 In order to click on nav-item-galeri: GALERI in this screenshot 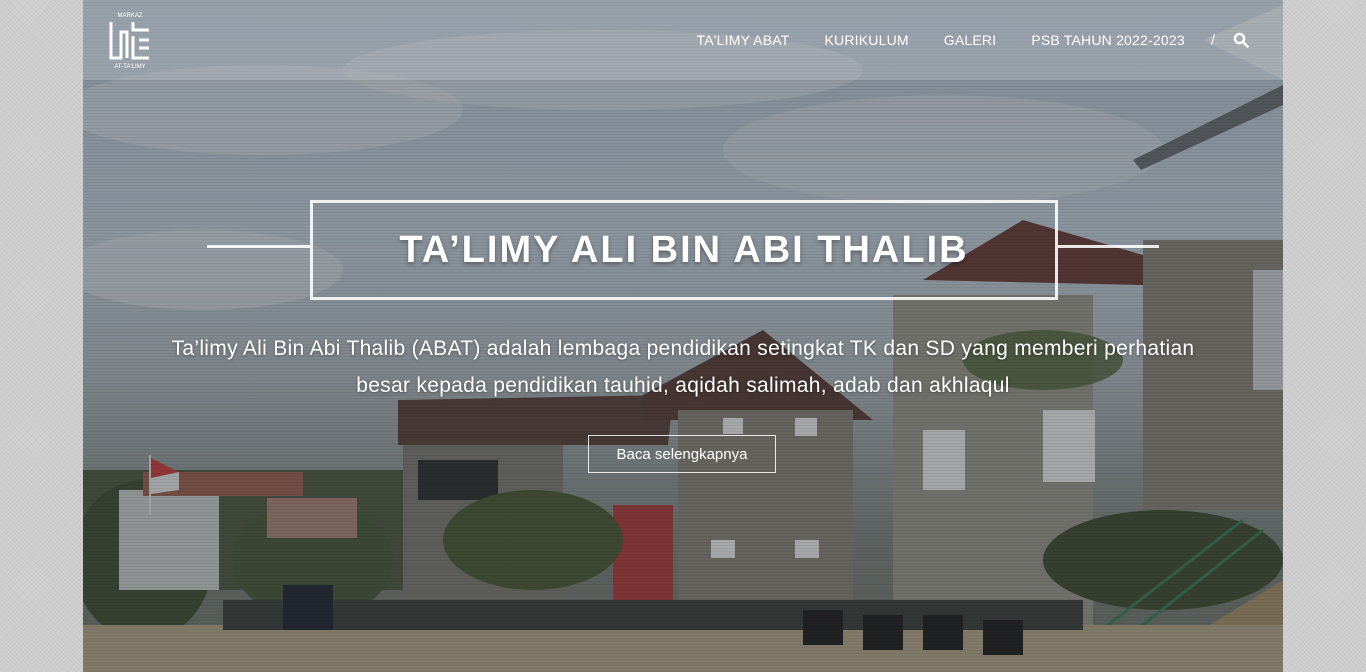, I will do `click(970, 40)`.